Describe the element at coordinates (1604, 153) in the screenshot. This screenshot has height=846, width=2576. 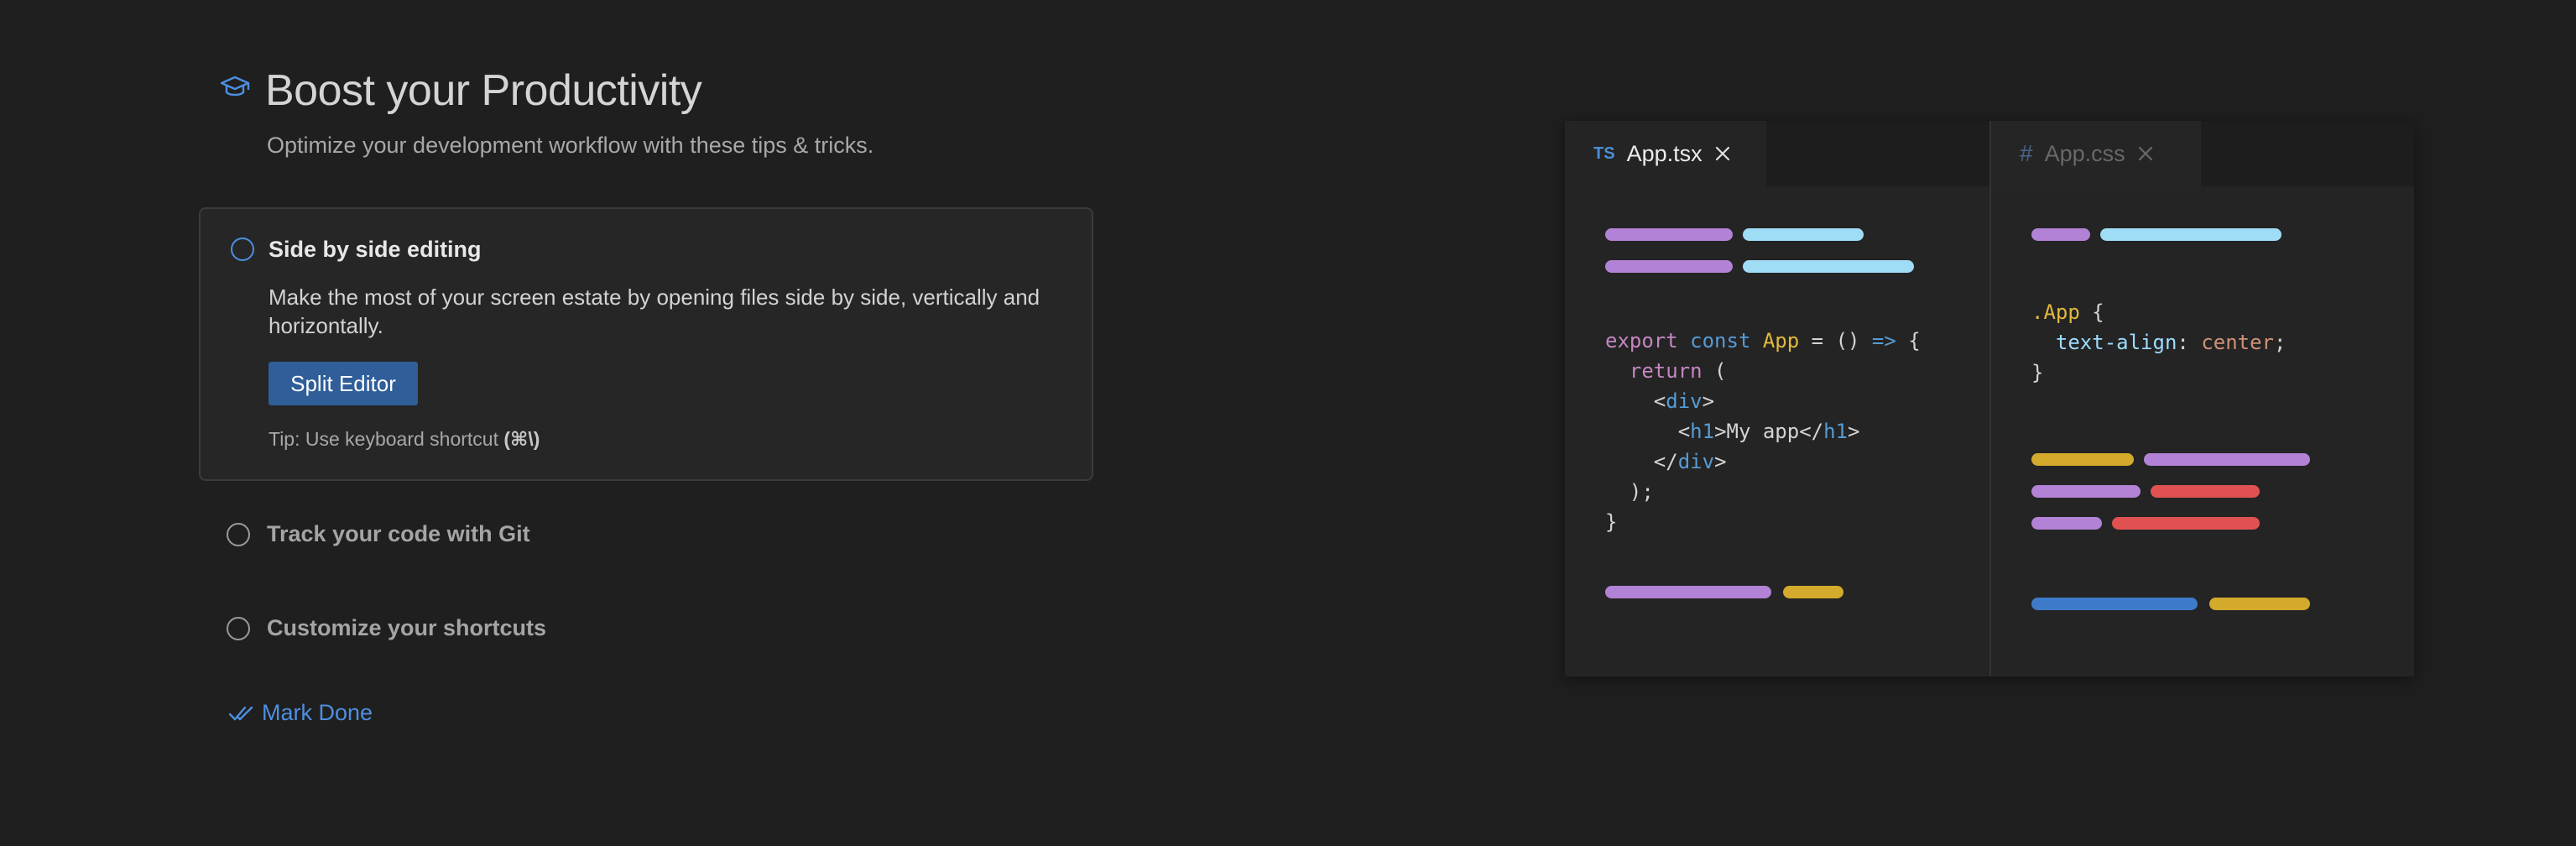
I see `typescript-file-icon: TS` at that location.